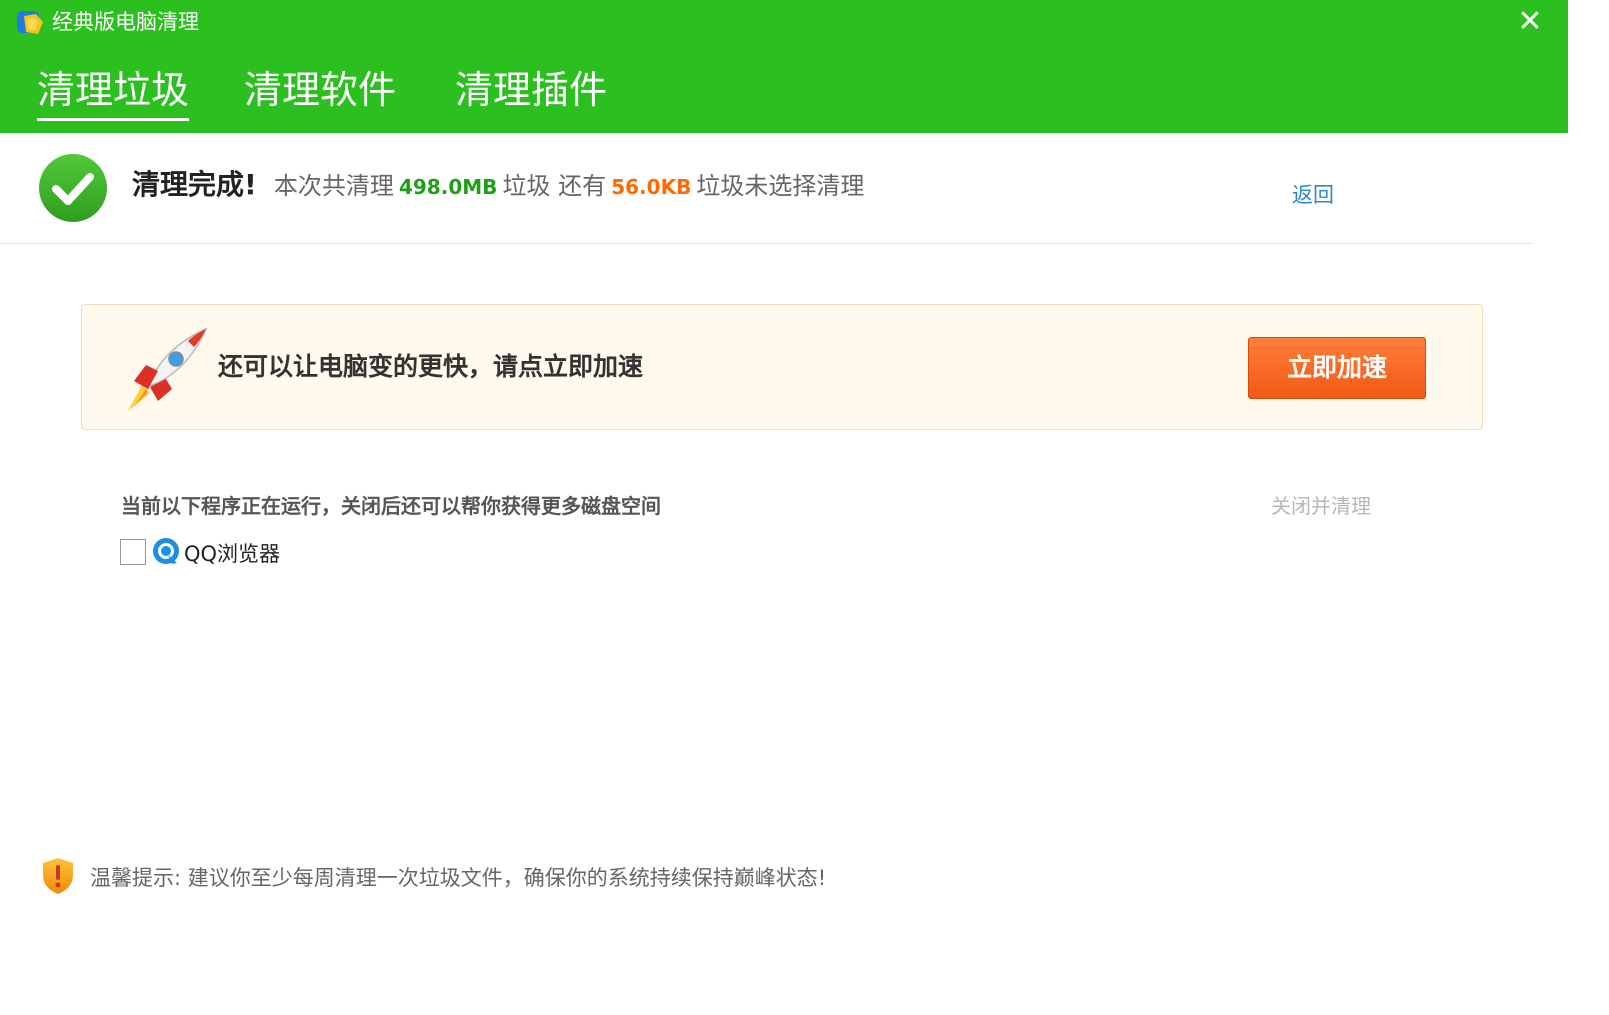 Image resolution: width=1609 pixels, height=1015 pixels. Describe the element at coordinates (113, 92) in the screenshot. I see `tab-clean-junk: 清理垃圾` at that location.